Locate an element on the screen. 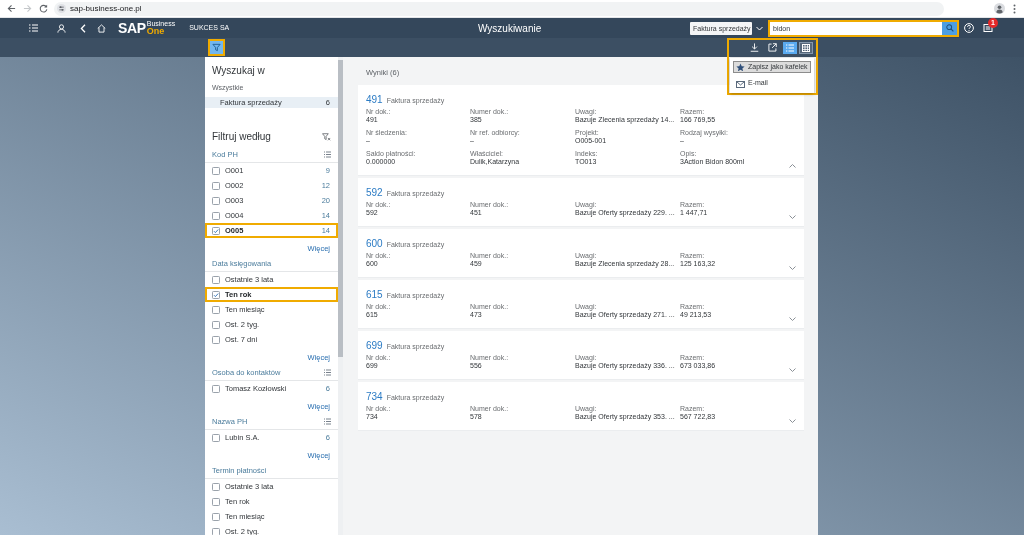 This screenshot has width=1024, height=535. page-title: Wyszukiwanie is located at coordinates (510, 28).